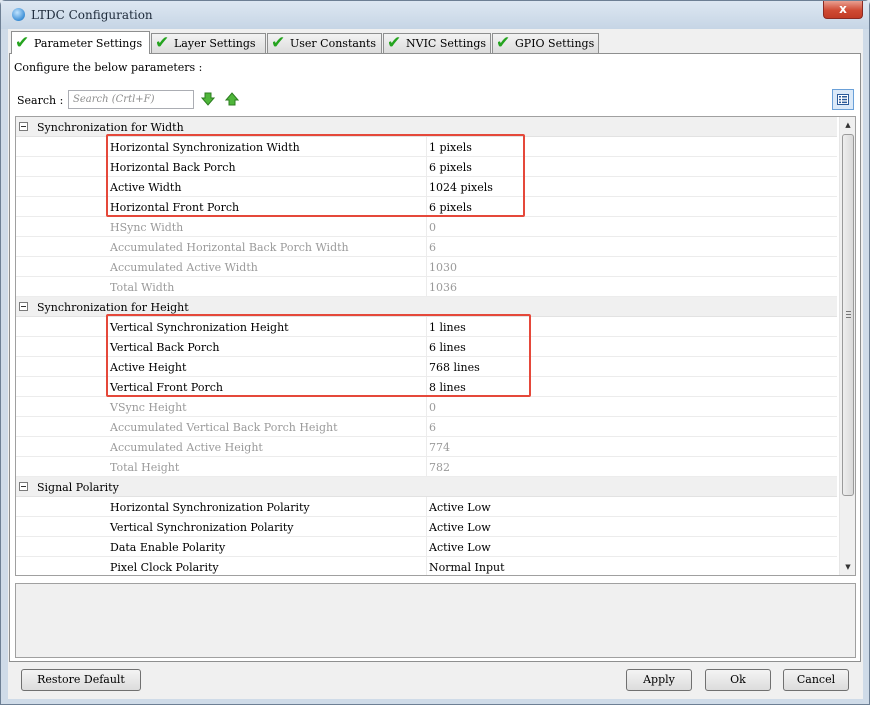 The image size is (870, 705). I want to click on param-name: Vertical Synchronization Height, so click(199, 327).